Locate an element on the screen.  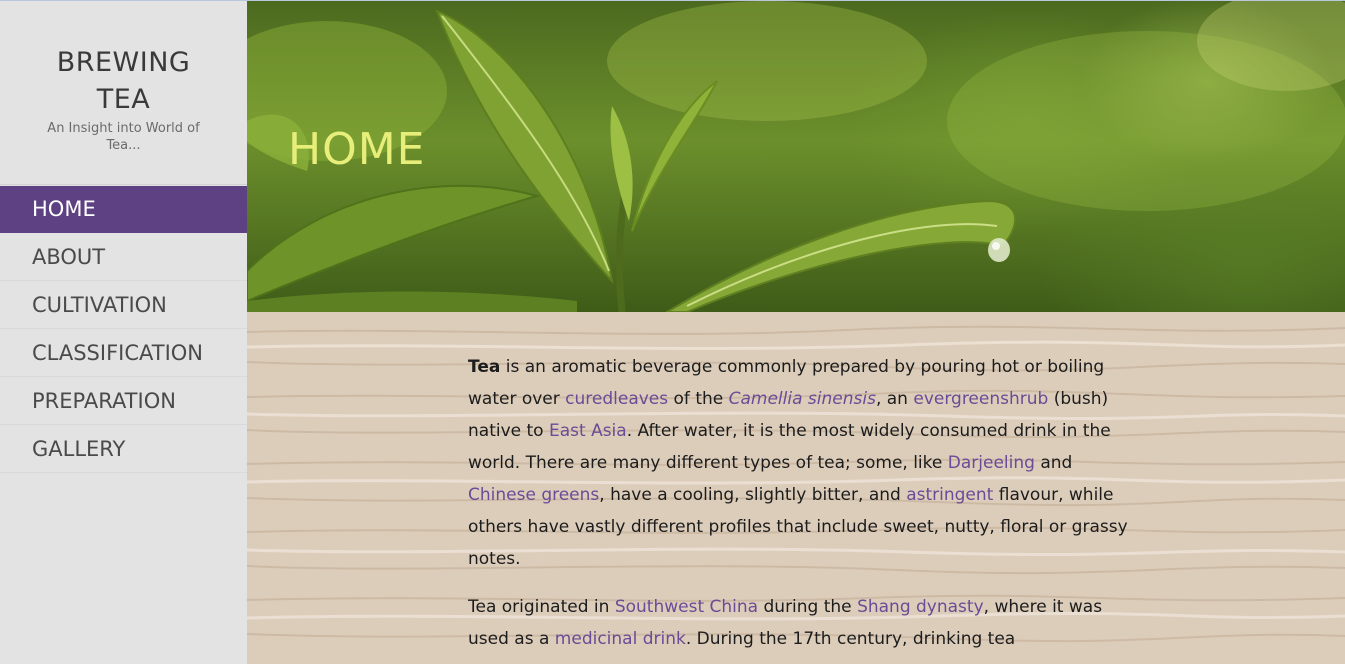
term-tea: Tea is located at coordinates (484, 367).